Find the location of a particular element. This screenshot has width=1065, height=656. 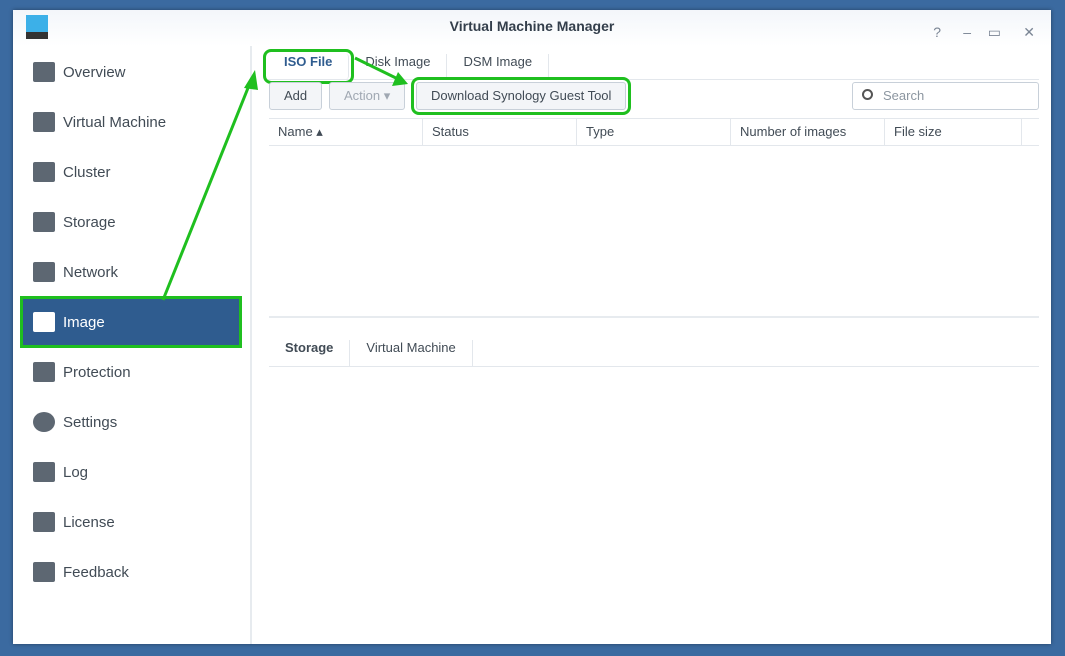

label: Feedback is located at coordinates (96, 572).